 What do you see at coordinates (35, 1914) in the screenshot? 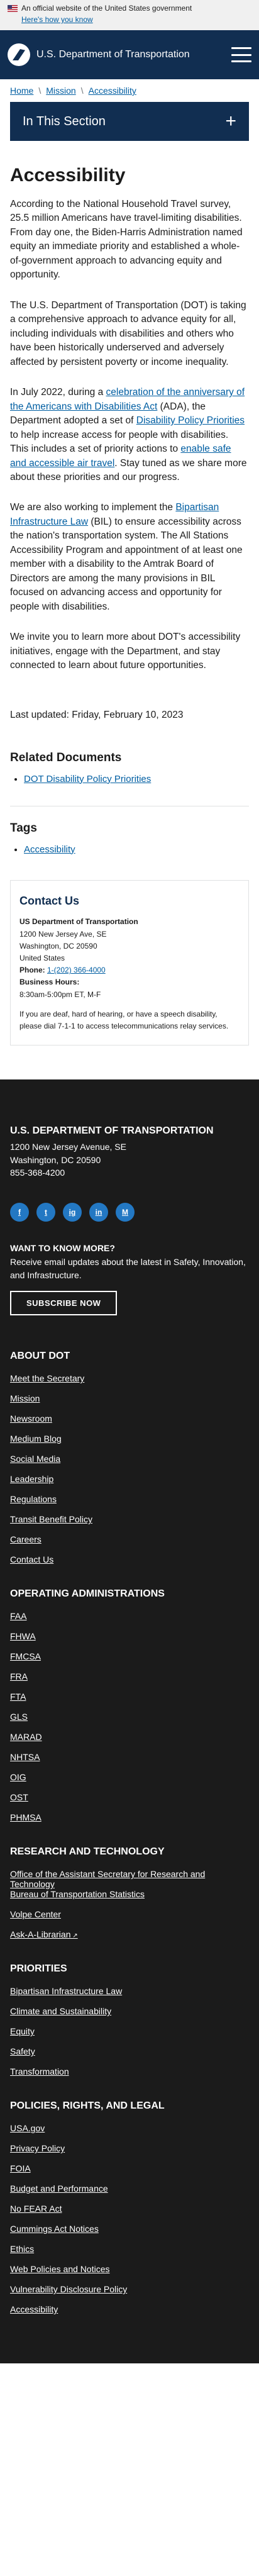
I see `footer-link: Volpe Center` at bounding box center [35, 1914].